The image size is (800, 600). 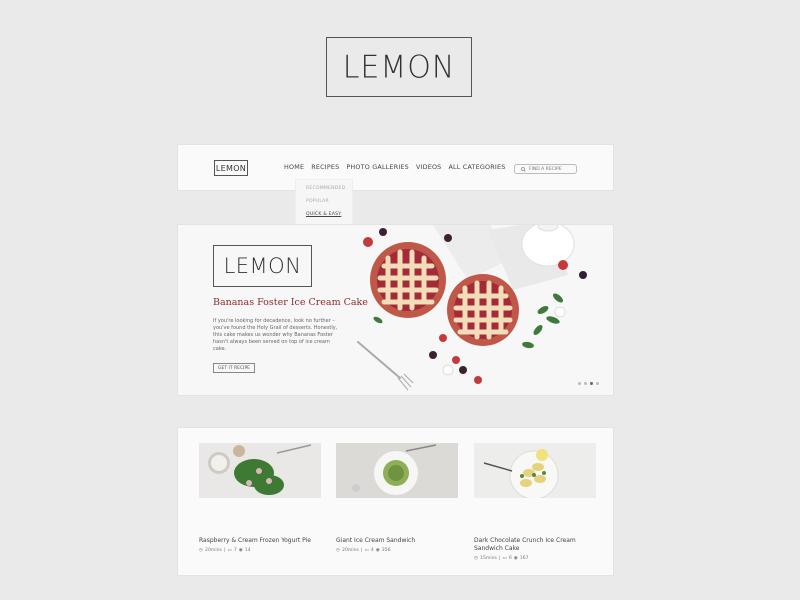 I want to click on slider-dots, so click(x=588, y=383).